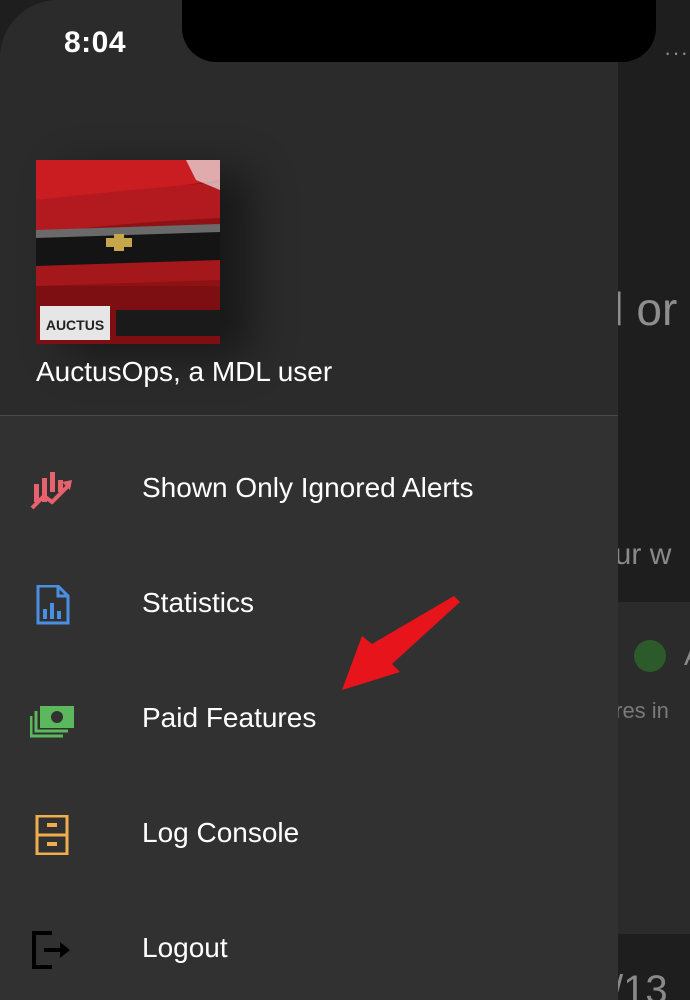 This screenshot has width=690, height=1000. What do you see at coordinates (309, 835) in the screenshot?
I see `menu-item-log-console: Log Console` at bounding box center [309, 835].